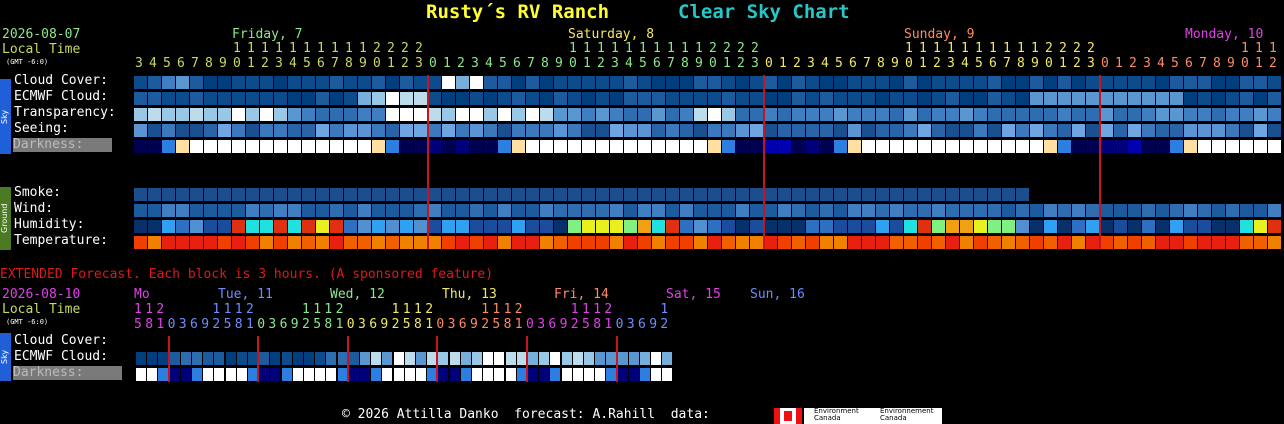  What do you see at coordinates (61, 341) in the screenshot?
I see `extended-cloud-cover-label: Cloud Cover:` at bounding box center [61, 341].